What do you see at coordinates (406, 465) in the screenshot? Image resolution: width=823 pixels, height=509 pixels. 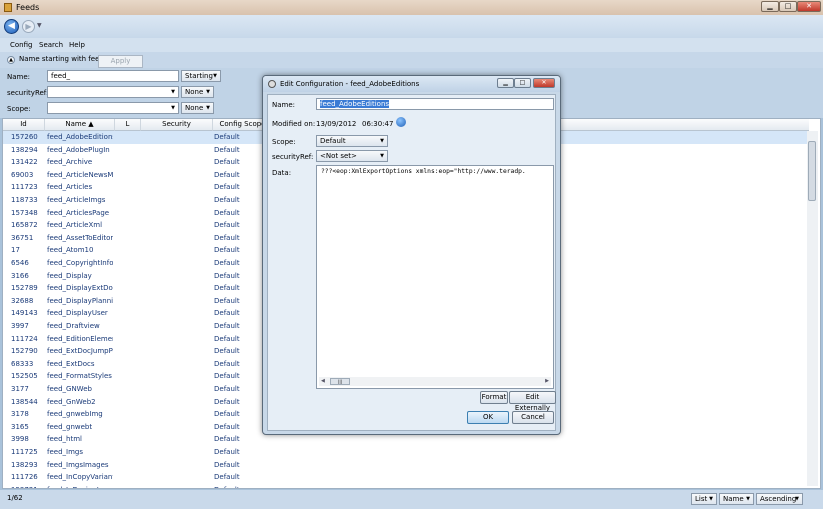 I see `table-row: 138293 feed_ImgsImages Default` at bounding box center [406, 465].